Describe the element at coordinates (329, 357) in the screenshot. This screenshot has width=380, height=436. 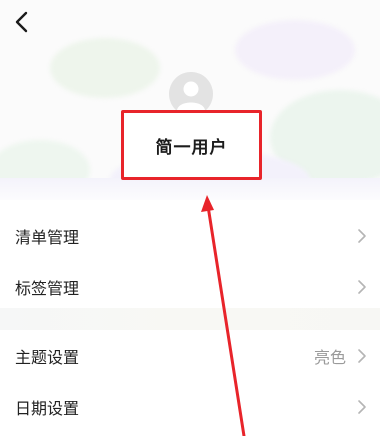
I see `theme-value: 亮色` at that location.